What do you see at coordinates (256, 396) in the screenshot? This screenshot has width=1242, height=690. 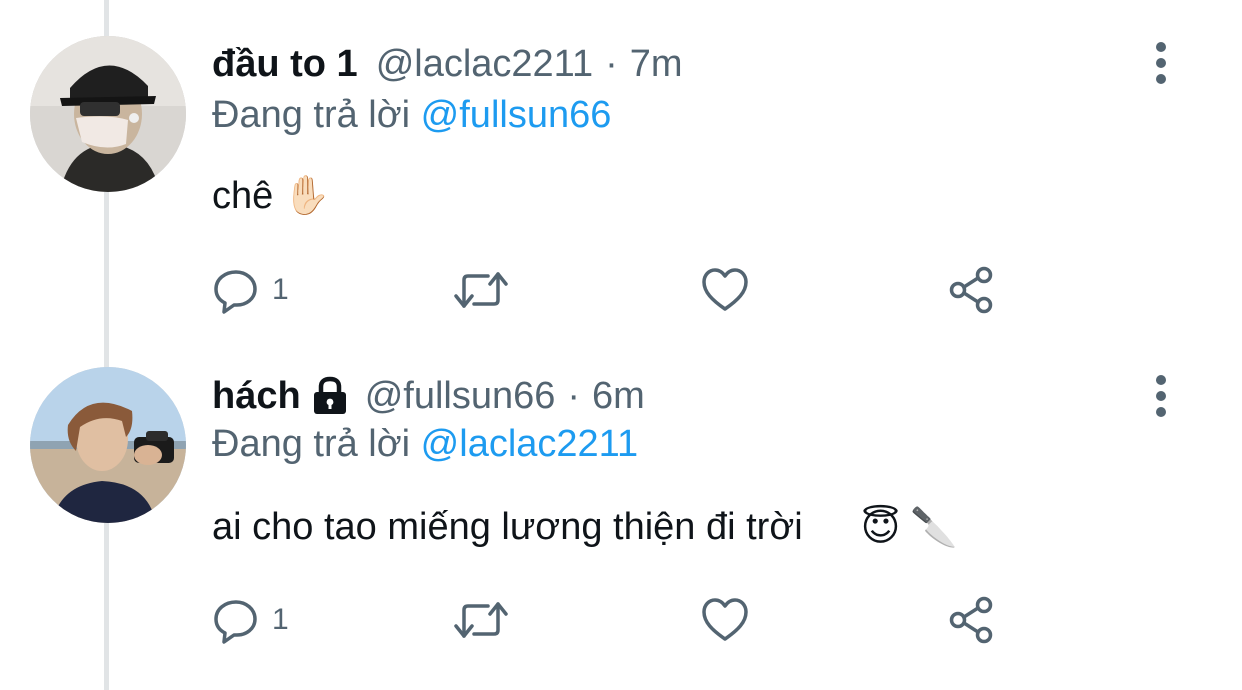 I see `display-name: hách` at bounding box center [256, 396].